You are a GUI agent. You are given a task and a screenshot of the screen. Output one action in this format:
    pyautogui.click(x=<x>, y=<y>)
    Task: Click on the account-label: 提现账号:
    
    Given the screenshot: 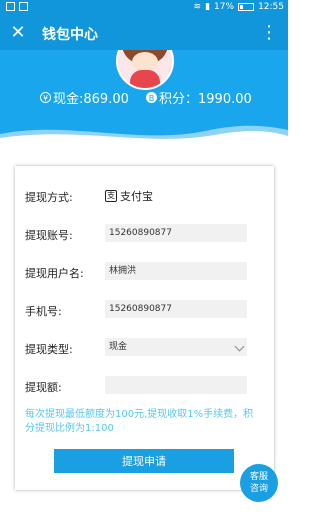 What is the action you would take?
    pyautogui.click(x=49, y=235)
    